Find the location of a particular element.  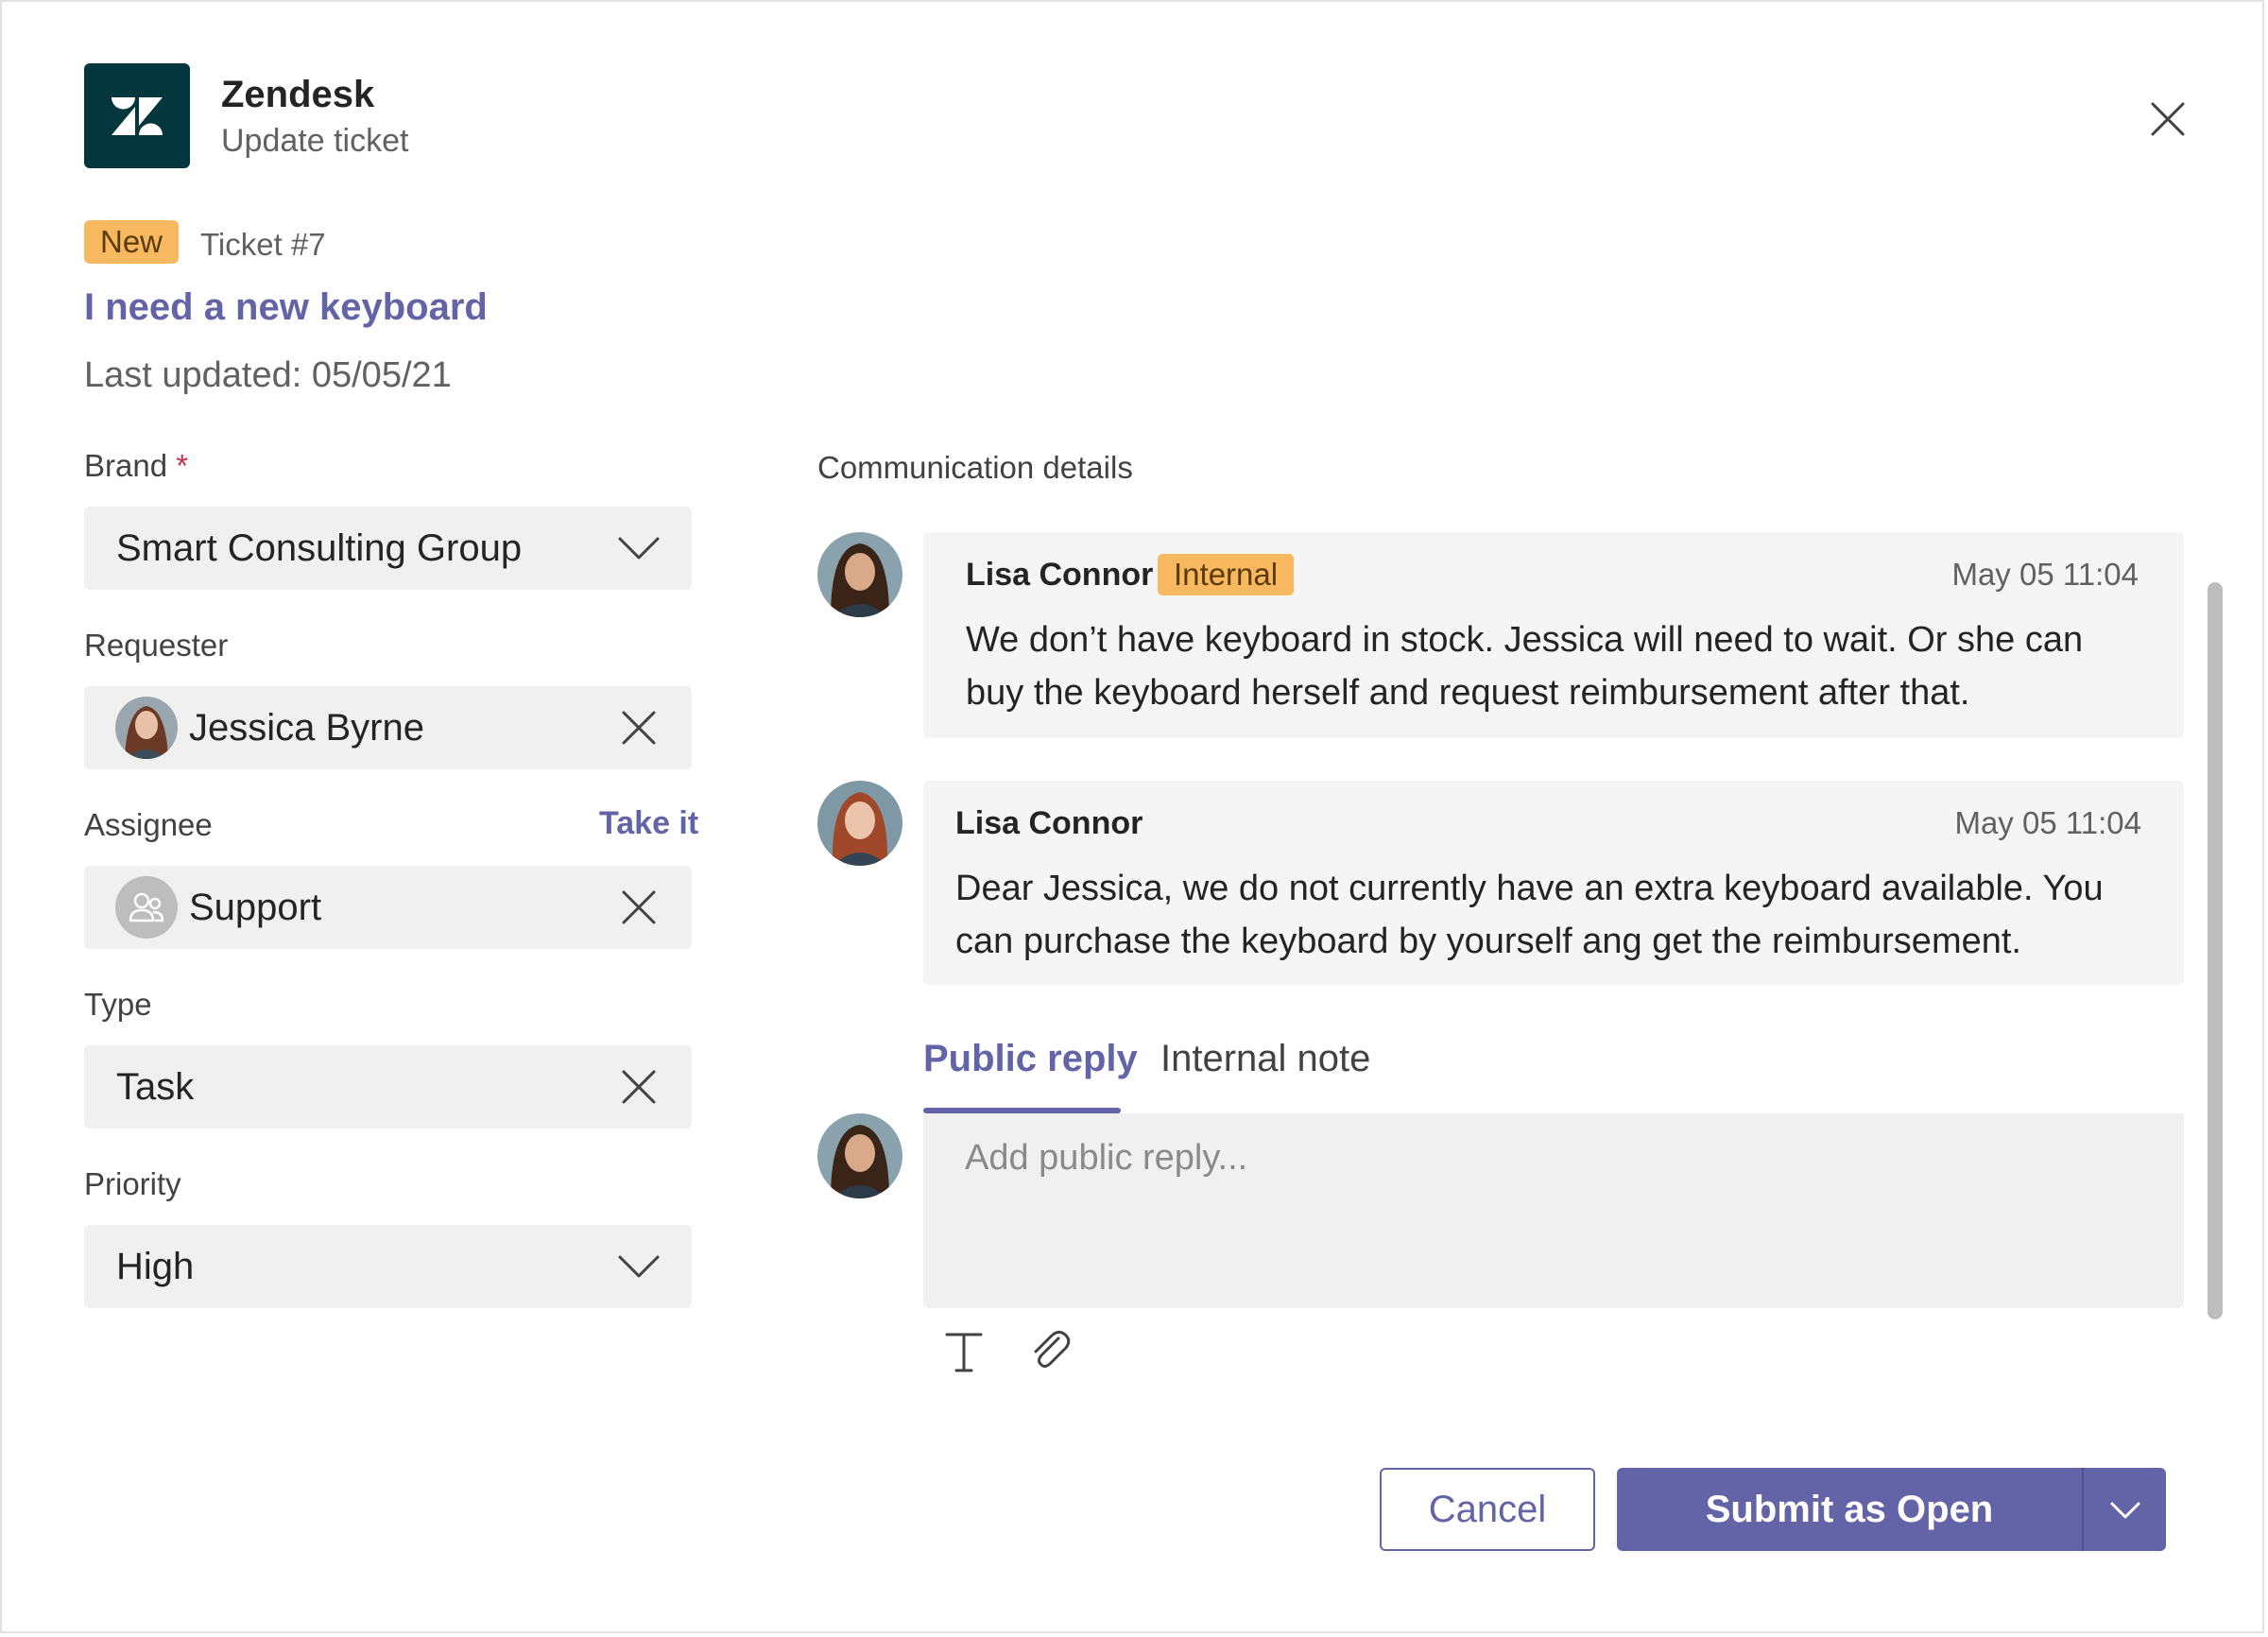

tab-public-reply: Public reply is located at coordinates (1030, 1059).